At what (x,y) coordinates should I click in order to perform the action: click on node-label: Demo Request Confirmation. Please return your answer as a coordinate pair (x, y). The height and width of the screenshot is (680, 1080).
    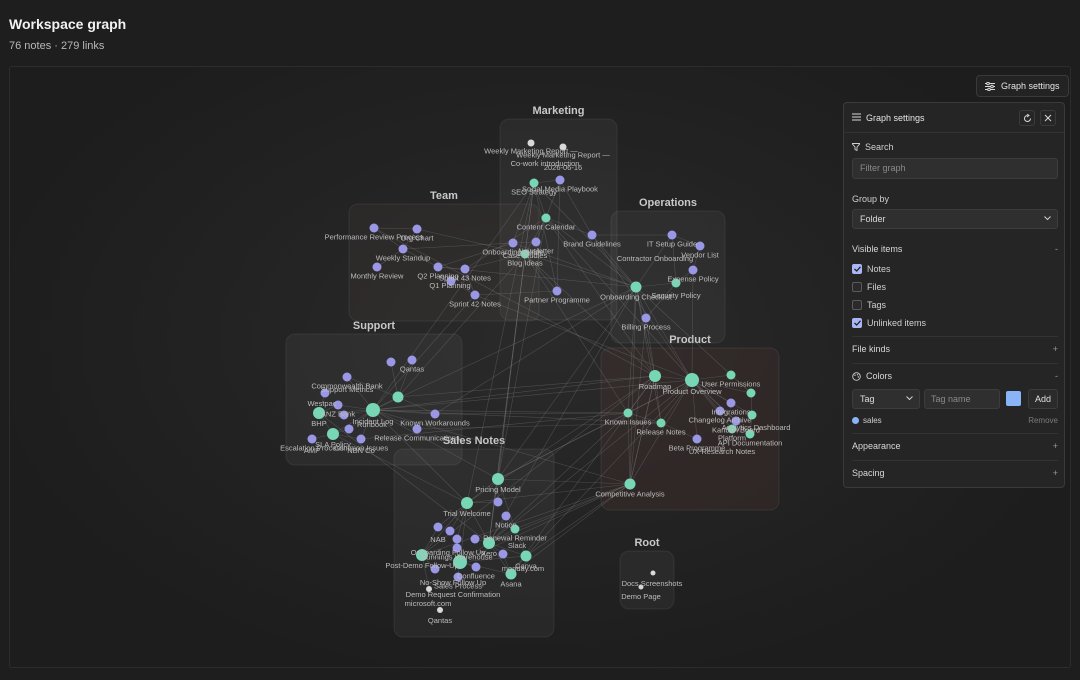
    Looking at the image, I should click on (453, 594).